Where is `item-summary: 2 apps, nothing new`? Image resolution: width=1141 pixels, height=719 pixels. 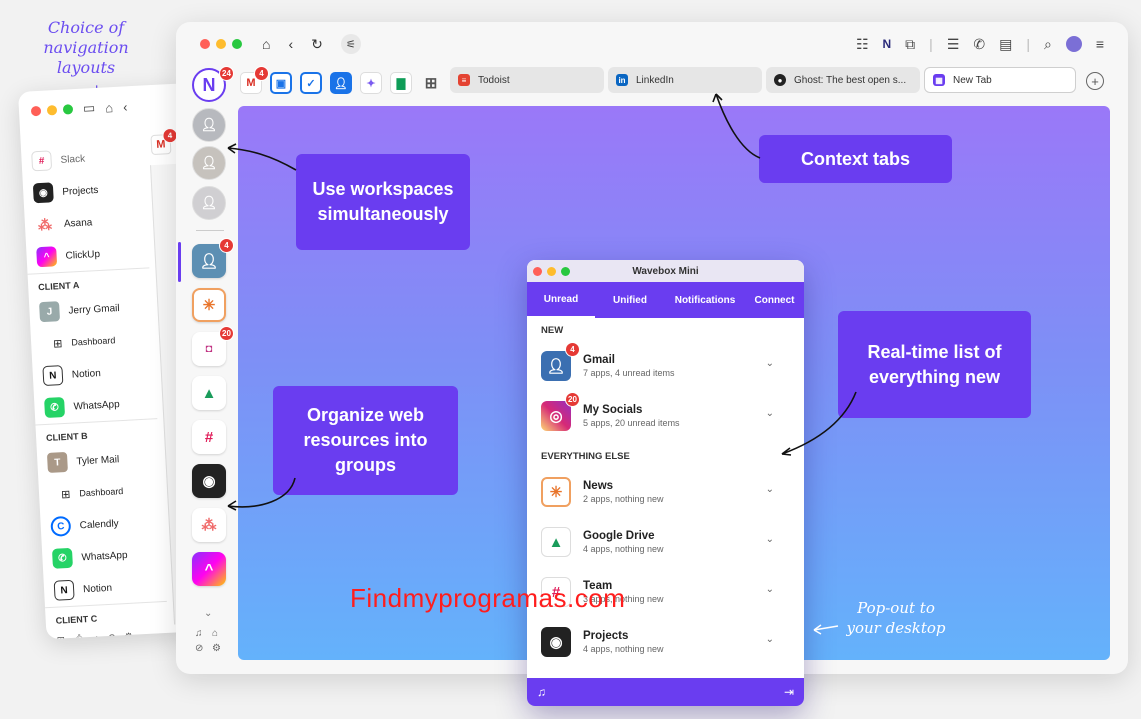 item-summary: 2 apps, nothing new is located at coordinates (623, 499).